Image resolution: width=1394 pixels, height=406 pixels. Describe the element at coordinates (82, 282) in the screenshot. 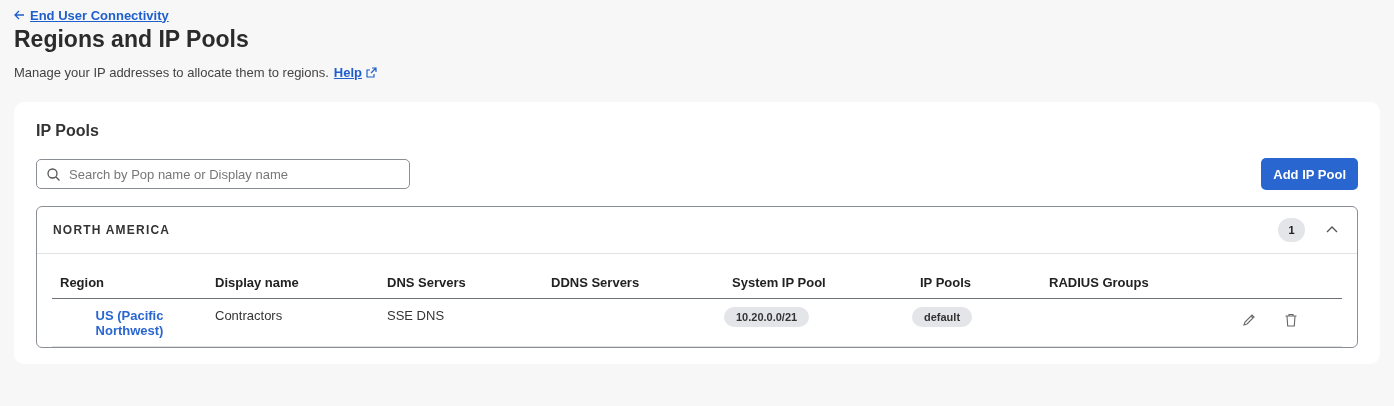

I see `column-header: Region` at that location.